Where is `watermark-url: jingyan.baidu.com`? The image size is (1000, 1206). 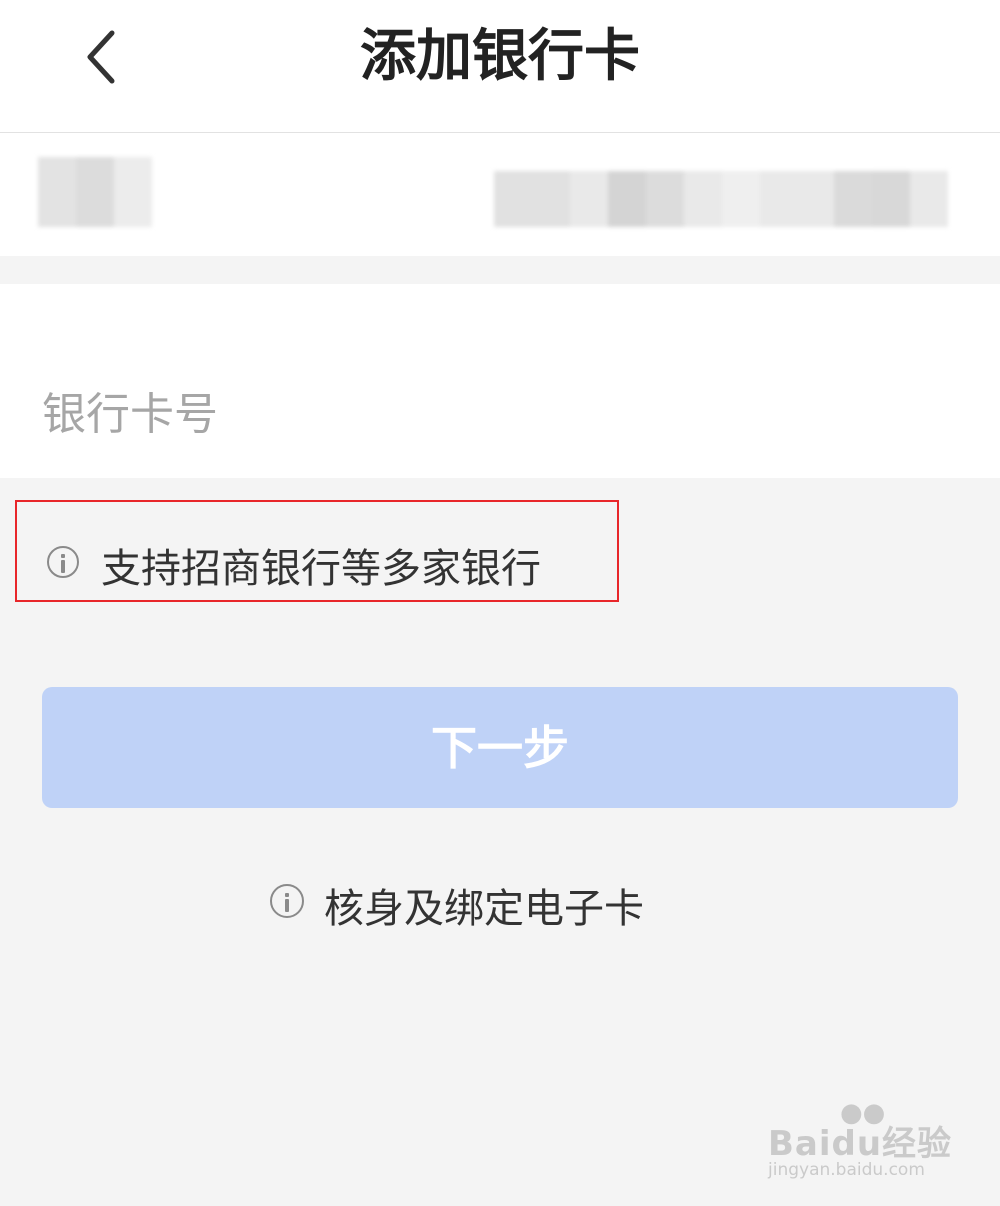
watermark-url: jingyan.baidu.com is located at coordinates (846, 1170).